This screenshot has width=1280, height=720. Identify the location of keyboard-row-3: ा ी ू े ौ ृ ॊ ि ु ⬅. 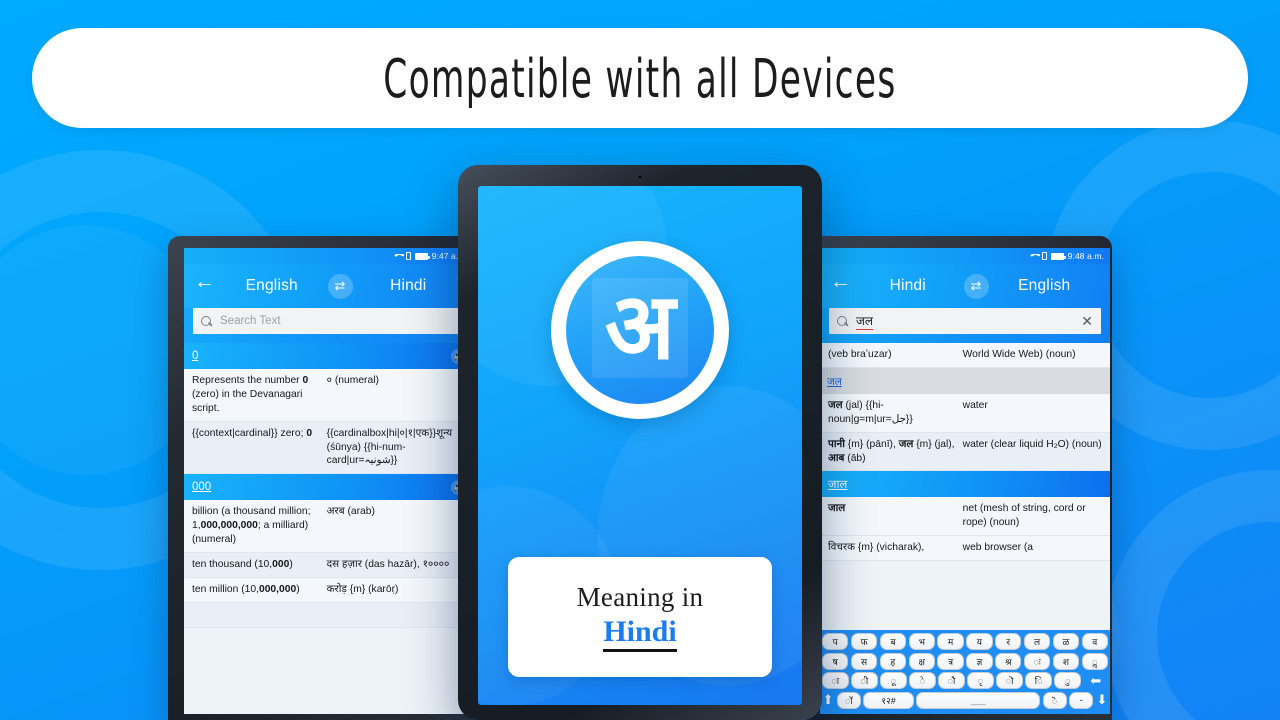
(965, 680).